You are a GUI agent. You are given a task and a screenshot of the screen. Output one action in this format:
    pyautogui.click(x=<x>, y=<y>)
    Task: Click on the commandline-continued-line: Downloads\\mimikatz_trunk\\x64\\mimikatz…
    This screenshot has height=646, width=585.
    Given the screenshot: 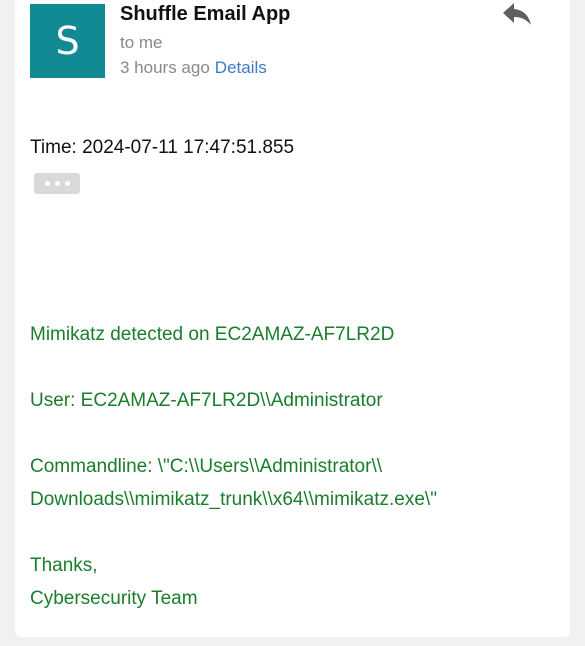 What is the action you would take?
    pyautogui.click(x=233, y=499)
    